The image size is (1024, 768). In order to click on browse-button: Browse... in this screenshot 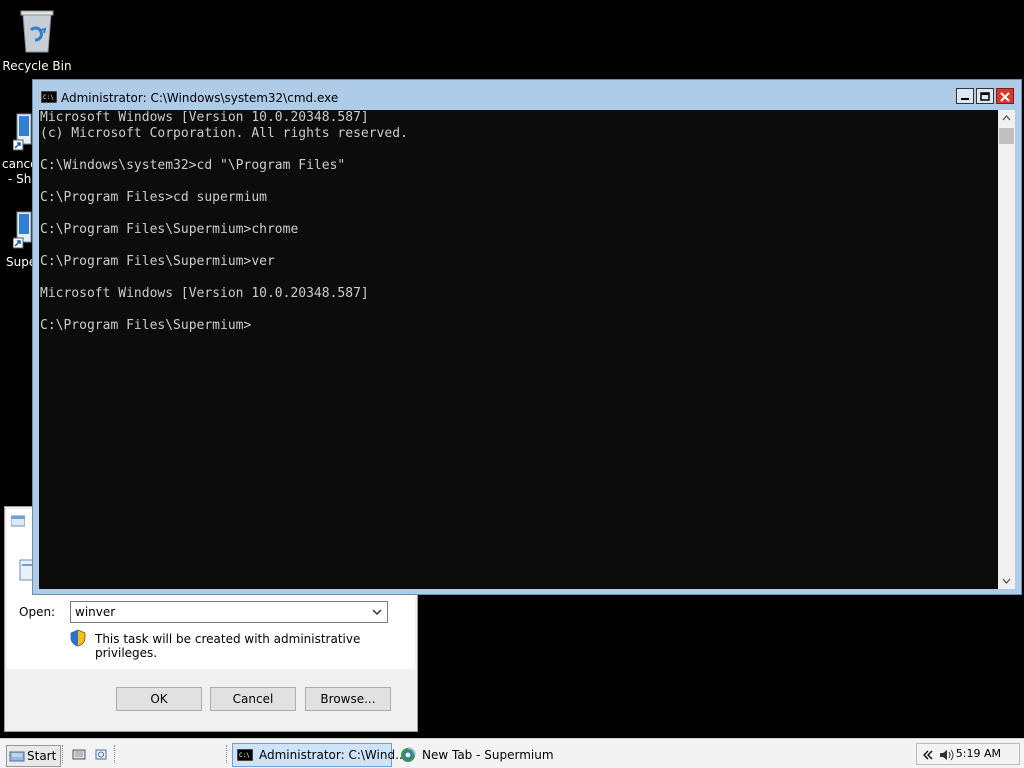, I will do `click(348, 699)`.